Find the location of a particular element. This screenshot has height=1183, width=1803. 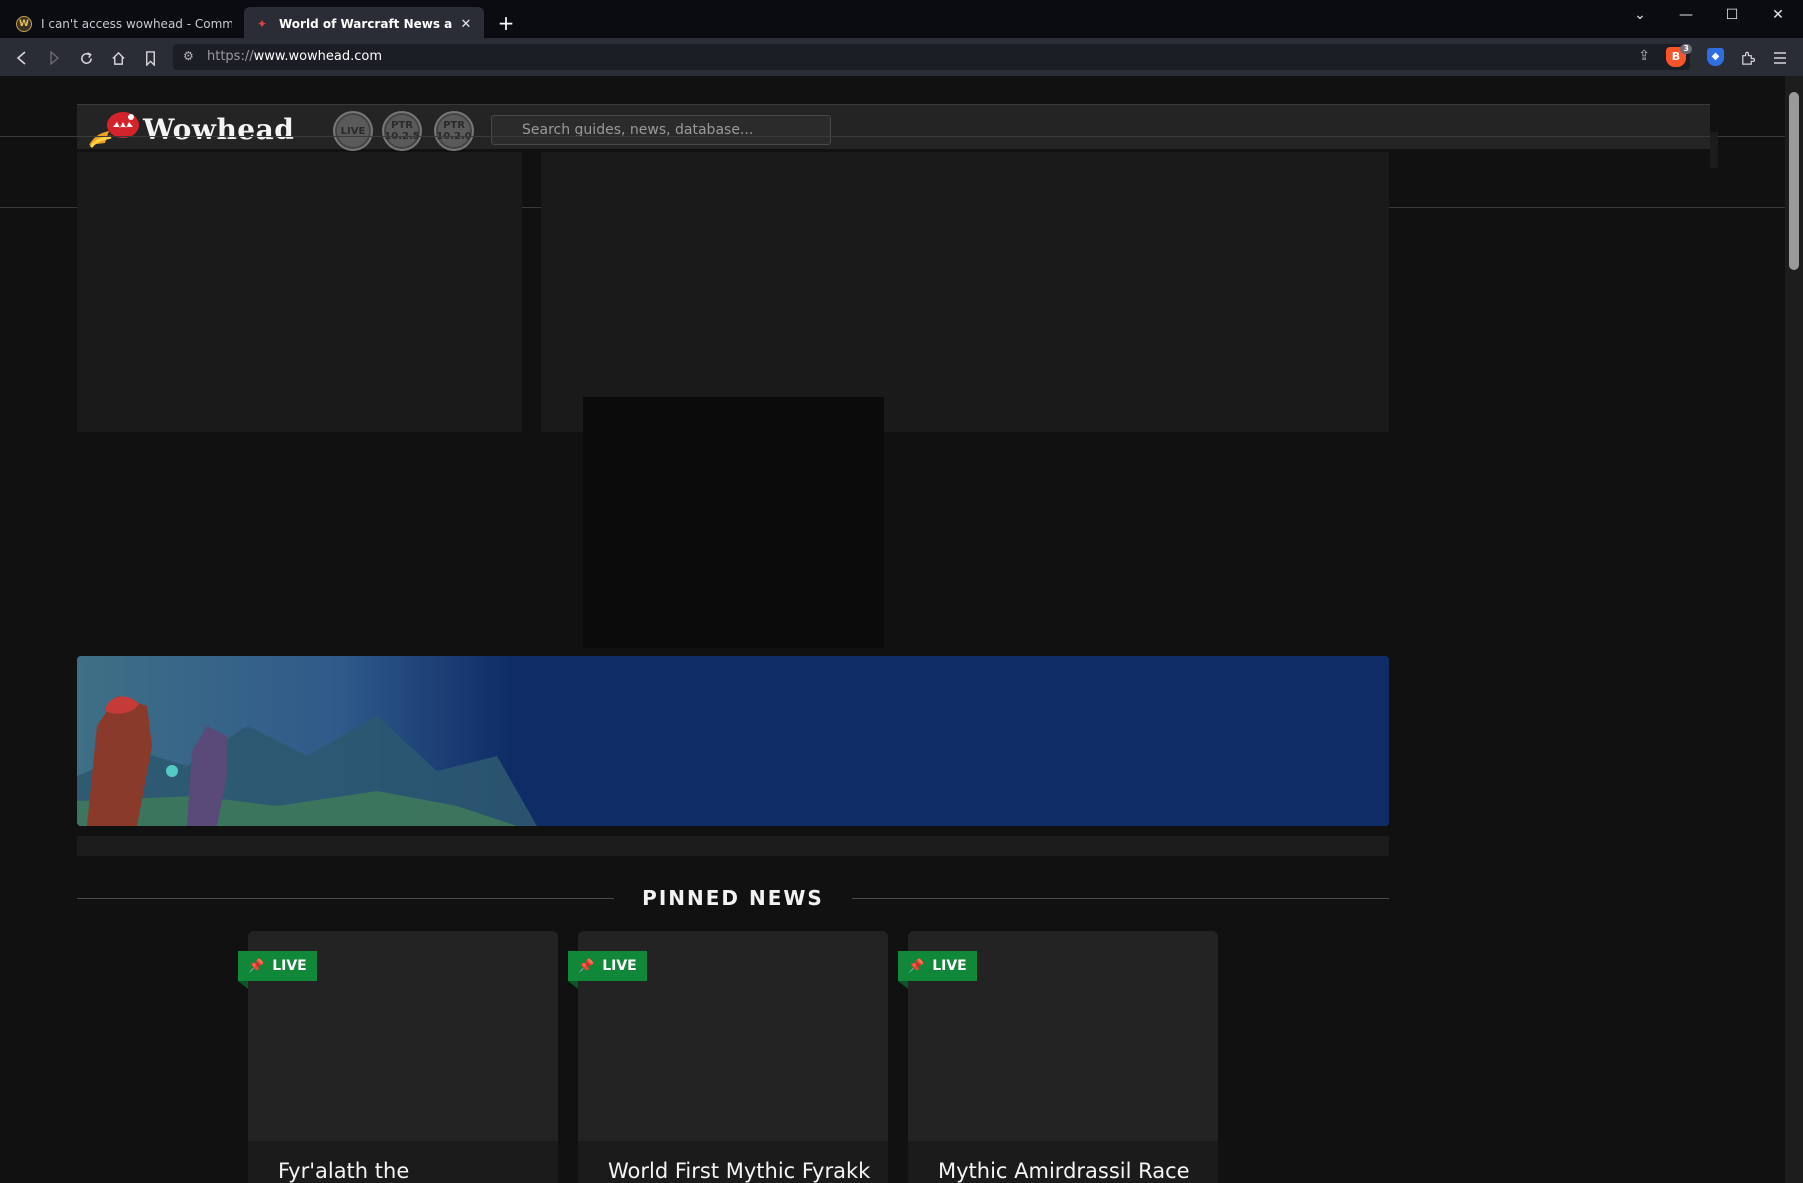

version-ptr-1025-button: PTR 10.2.5 is located at coordinates (402, 131).